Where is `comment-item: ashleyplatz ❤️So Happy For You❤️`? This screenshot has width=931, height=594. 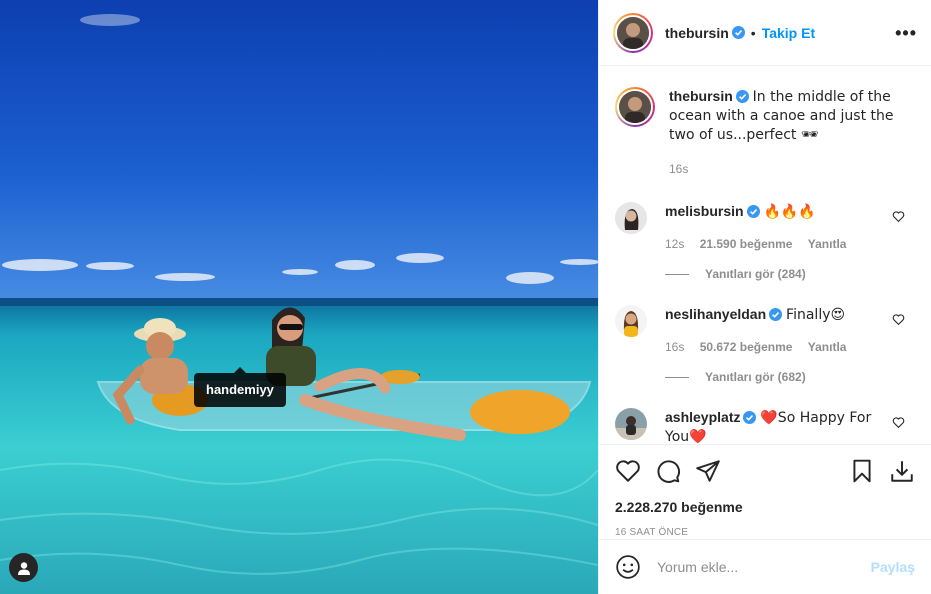 comment-item: ashleyplatz ❤️So Happy For You❤️ is located at coordinates (765, 426).